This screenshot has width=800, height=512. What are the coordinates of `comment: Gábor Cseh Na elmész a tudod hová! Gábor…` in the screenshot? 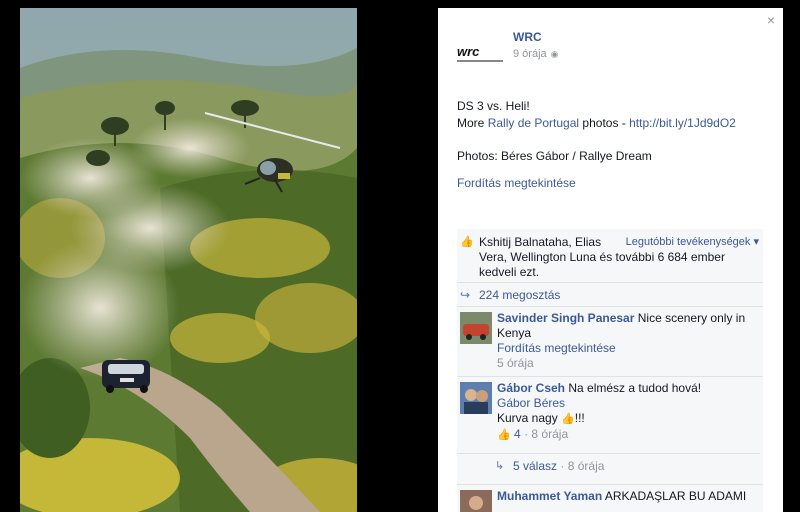 It's located at (610, 431).